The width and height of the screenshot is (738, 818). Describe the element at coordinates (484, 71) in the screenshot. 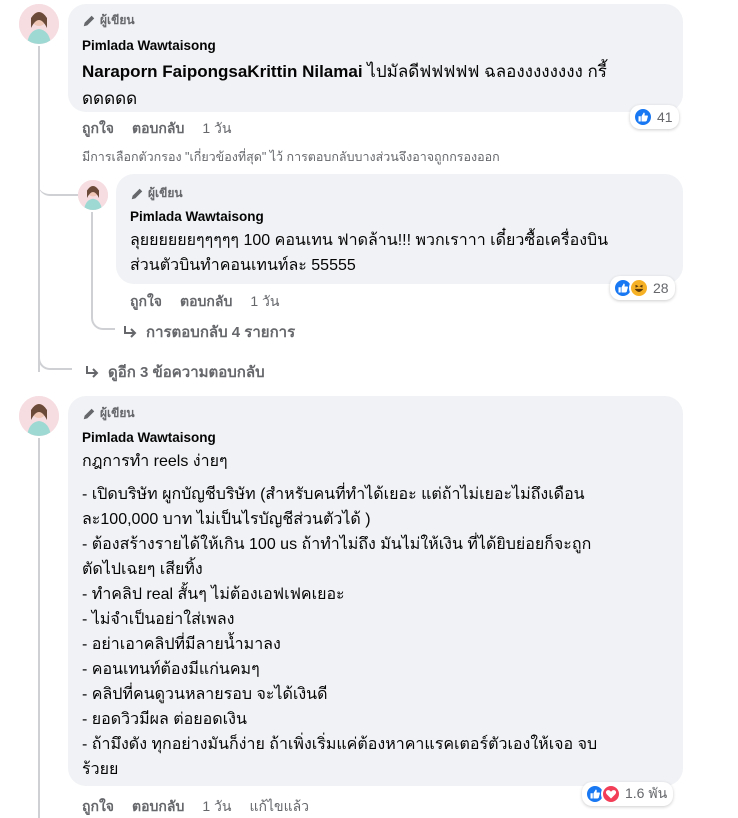

I see `comment-text-line: ไปมัลดีฟฟฟฟฟ ฉลองงงงงงงง กรี้` at that location.